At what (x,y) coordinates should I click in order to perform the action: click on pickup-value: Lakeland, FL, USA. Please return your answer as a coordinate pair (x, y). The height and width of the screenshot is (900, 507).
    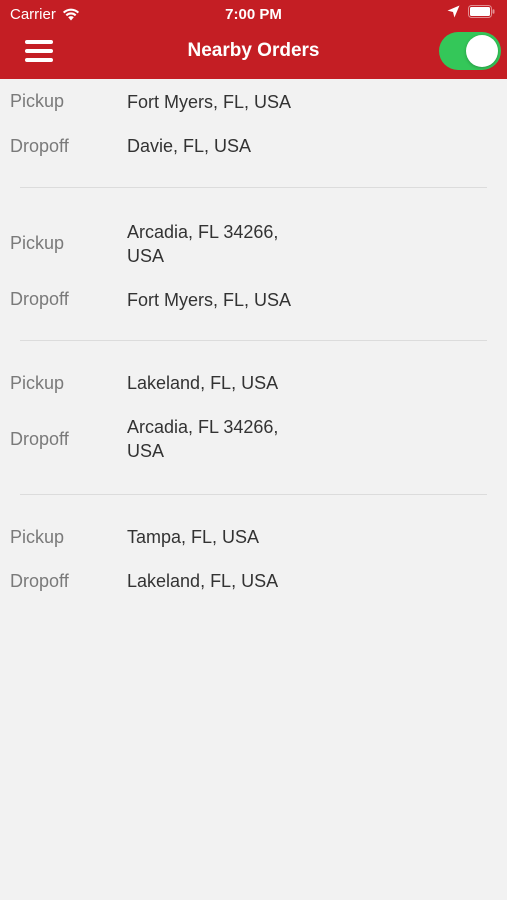
    Looking at the image, I should click on (203, 383).